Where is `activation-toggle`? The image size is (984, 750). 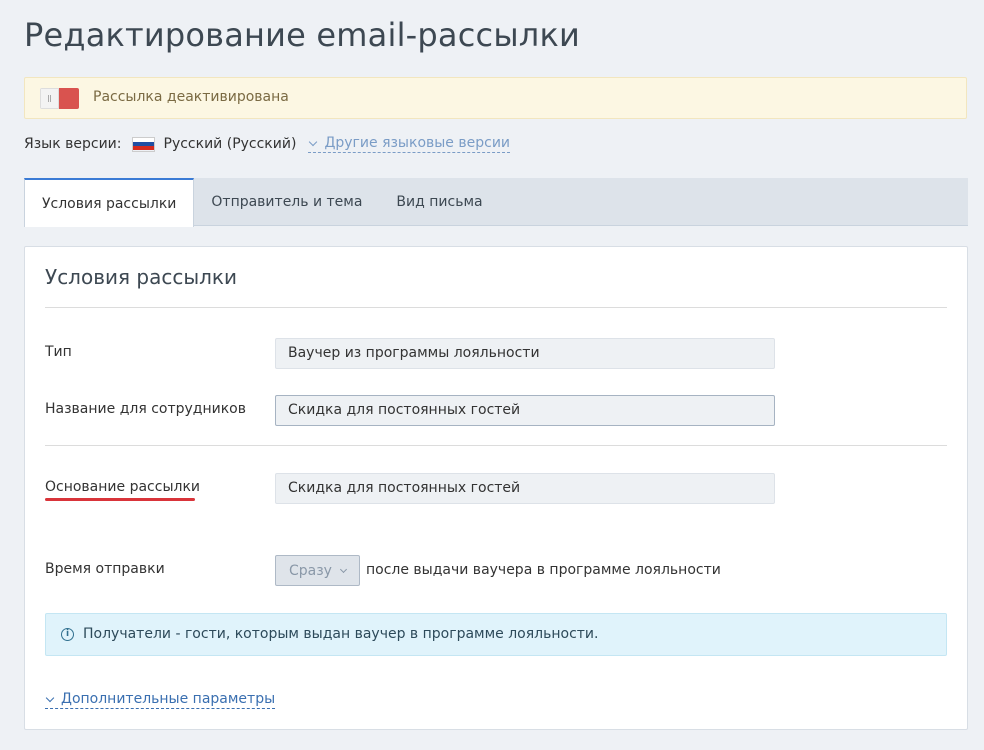 activation-toggle is located at coordinates (59, 98).